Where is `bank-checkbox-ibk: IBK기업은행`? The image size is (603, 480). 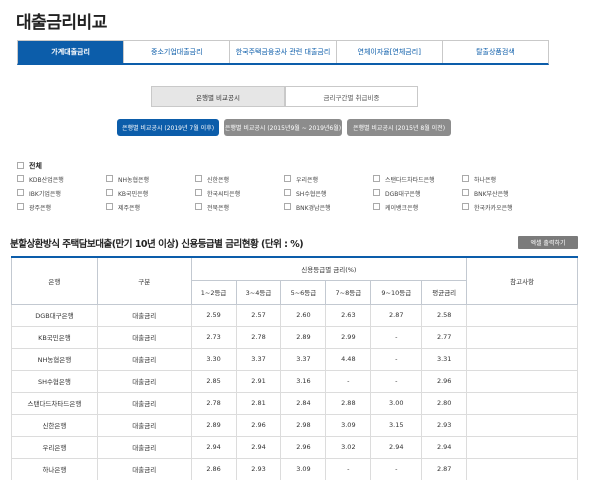 bank-checkbox-ibk: IBK기업은행 is located at coordinates (39, 193).